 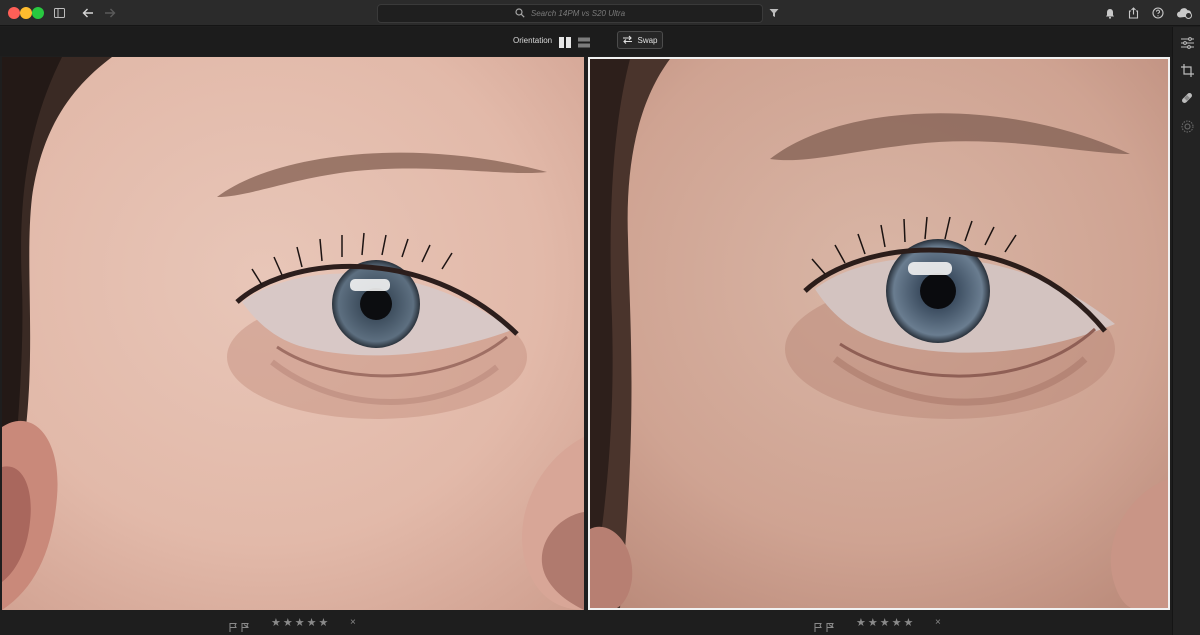 I want to click on search-icon, so click(x=520, y=14).